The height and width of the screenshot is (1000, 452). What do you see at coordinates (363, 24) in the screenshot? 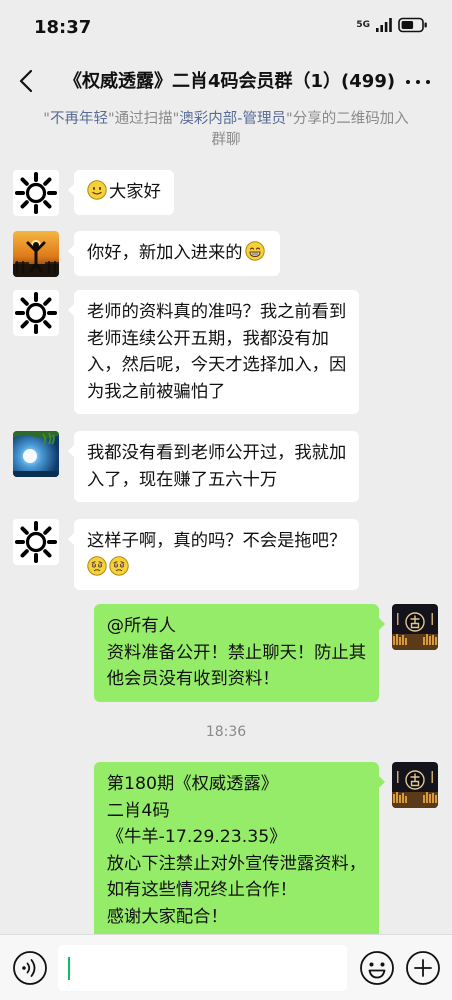
I see `network-label: 5G` at bounding box center [363, 24].